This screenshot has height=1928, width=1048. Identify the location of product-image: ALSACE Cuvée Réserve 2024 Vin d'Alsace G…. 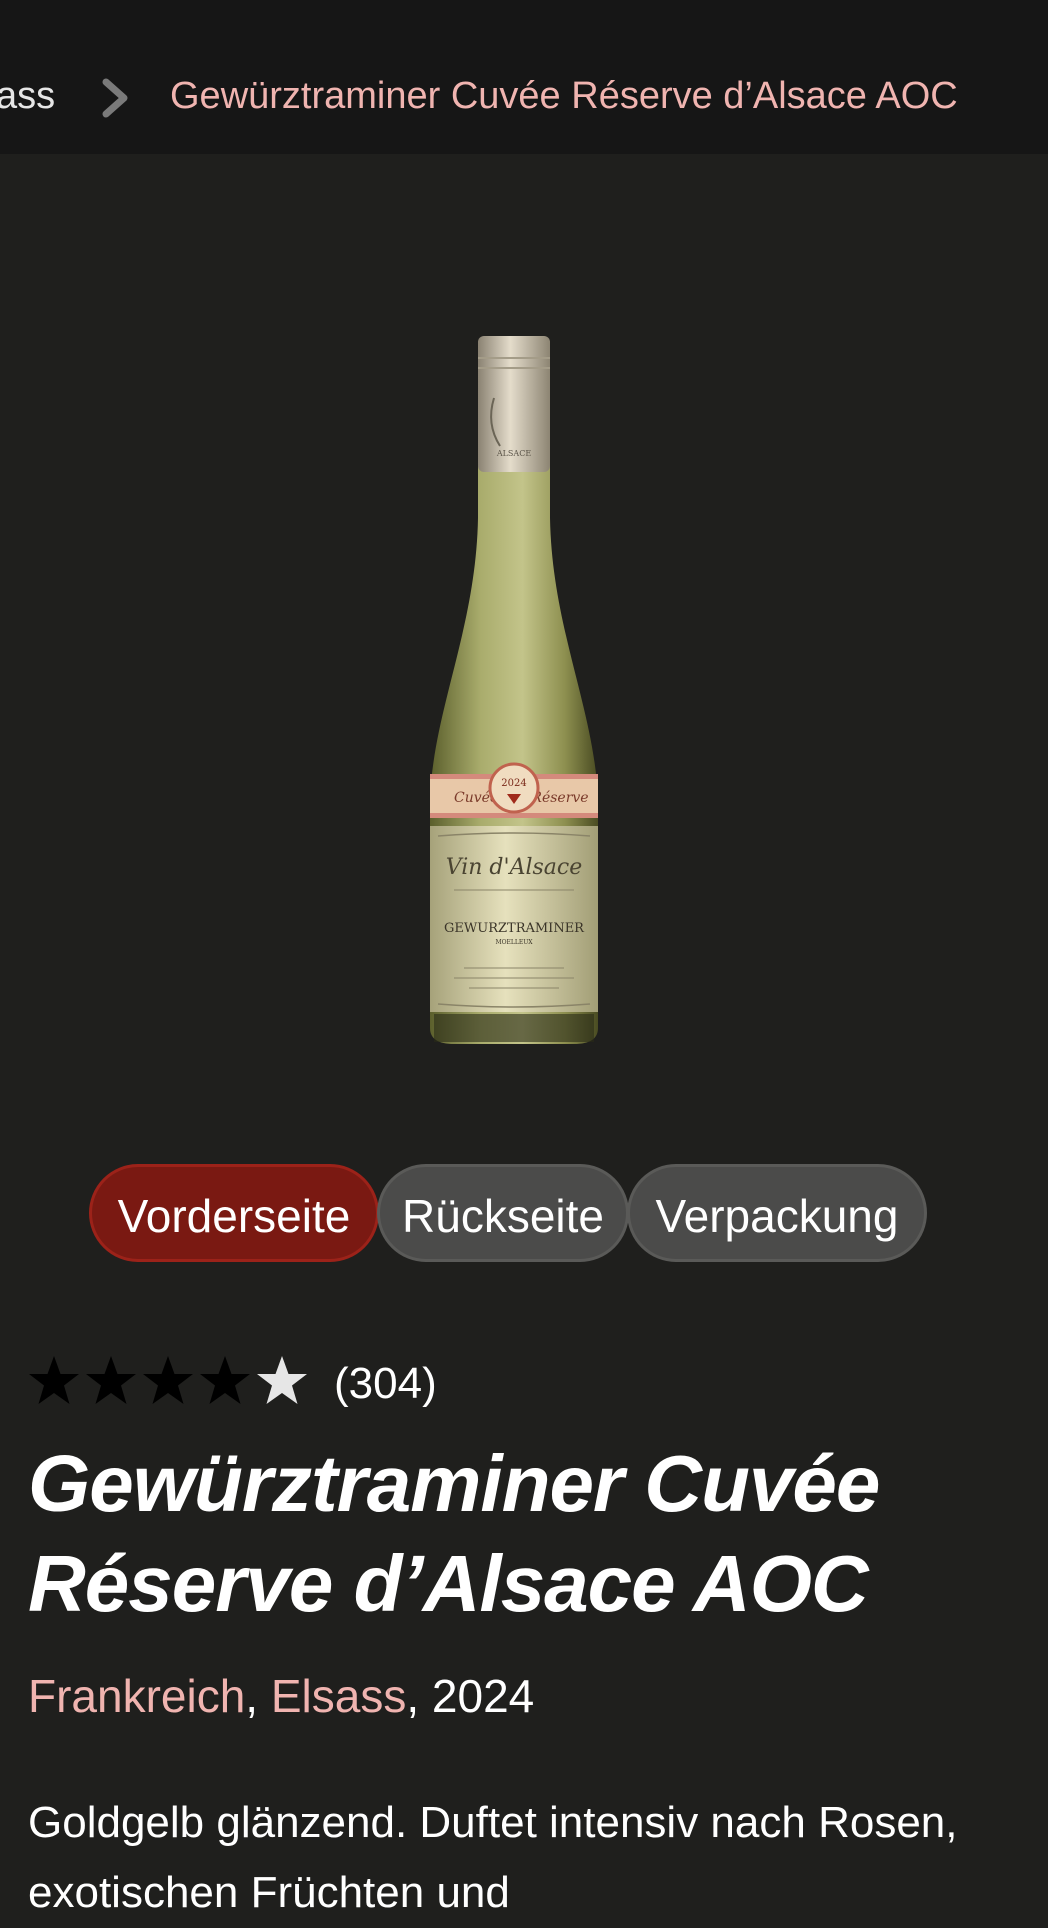
(514, 688).